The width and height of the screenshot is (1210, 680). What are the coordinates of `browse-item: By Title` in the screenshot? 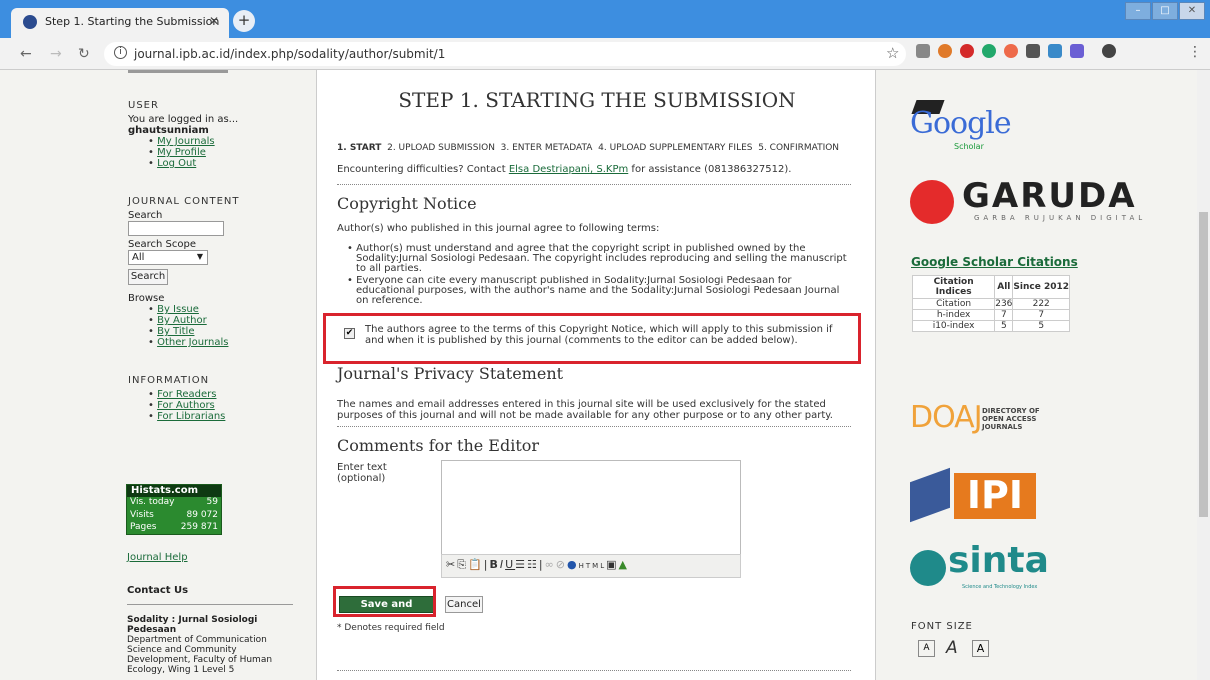 It's located at (194, 331).